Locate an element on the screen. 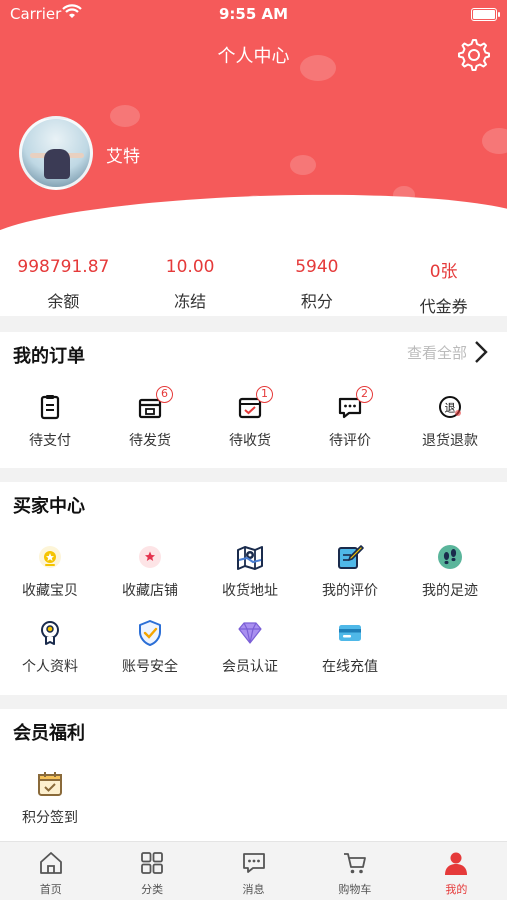 The width and height of the screenshot is (507, 900). order-pending-shipment: 6 待发货 is located at coordinates (150, 418).